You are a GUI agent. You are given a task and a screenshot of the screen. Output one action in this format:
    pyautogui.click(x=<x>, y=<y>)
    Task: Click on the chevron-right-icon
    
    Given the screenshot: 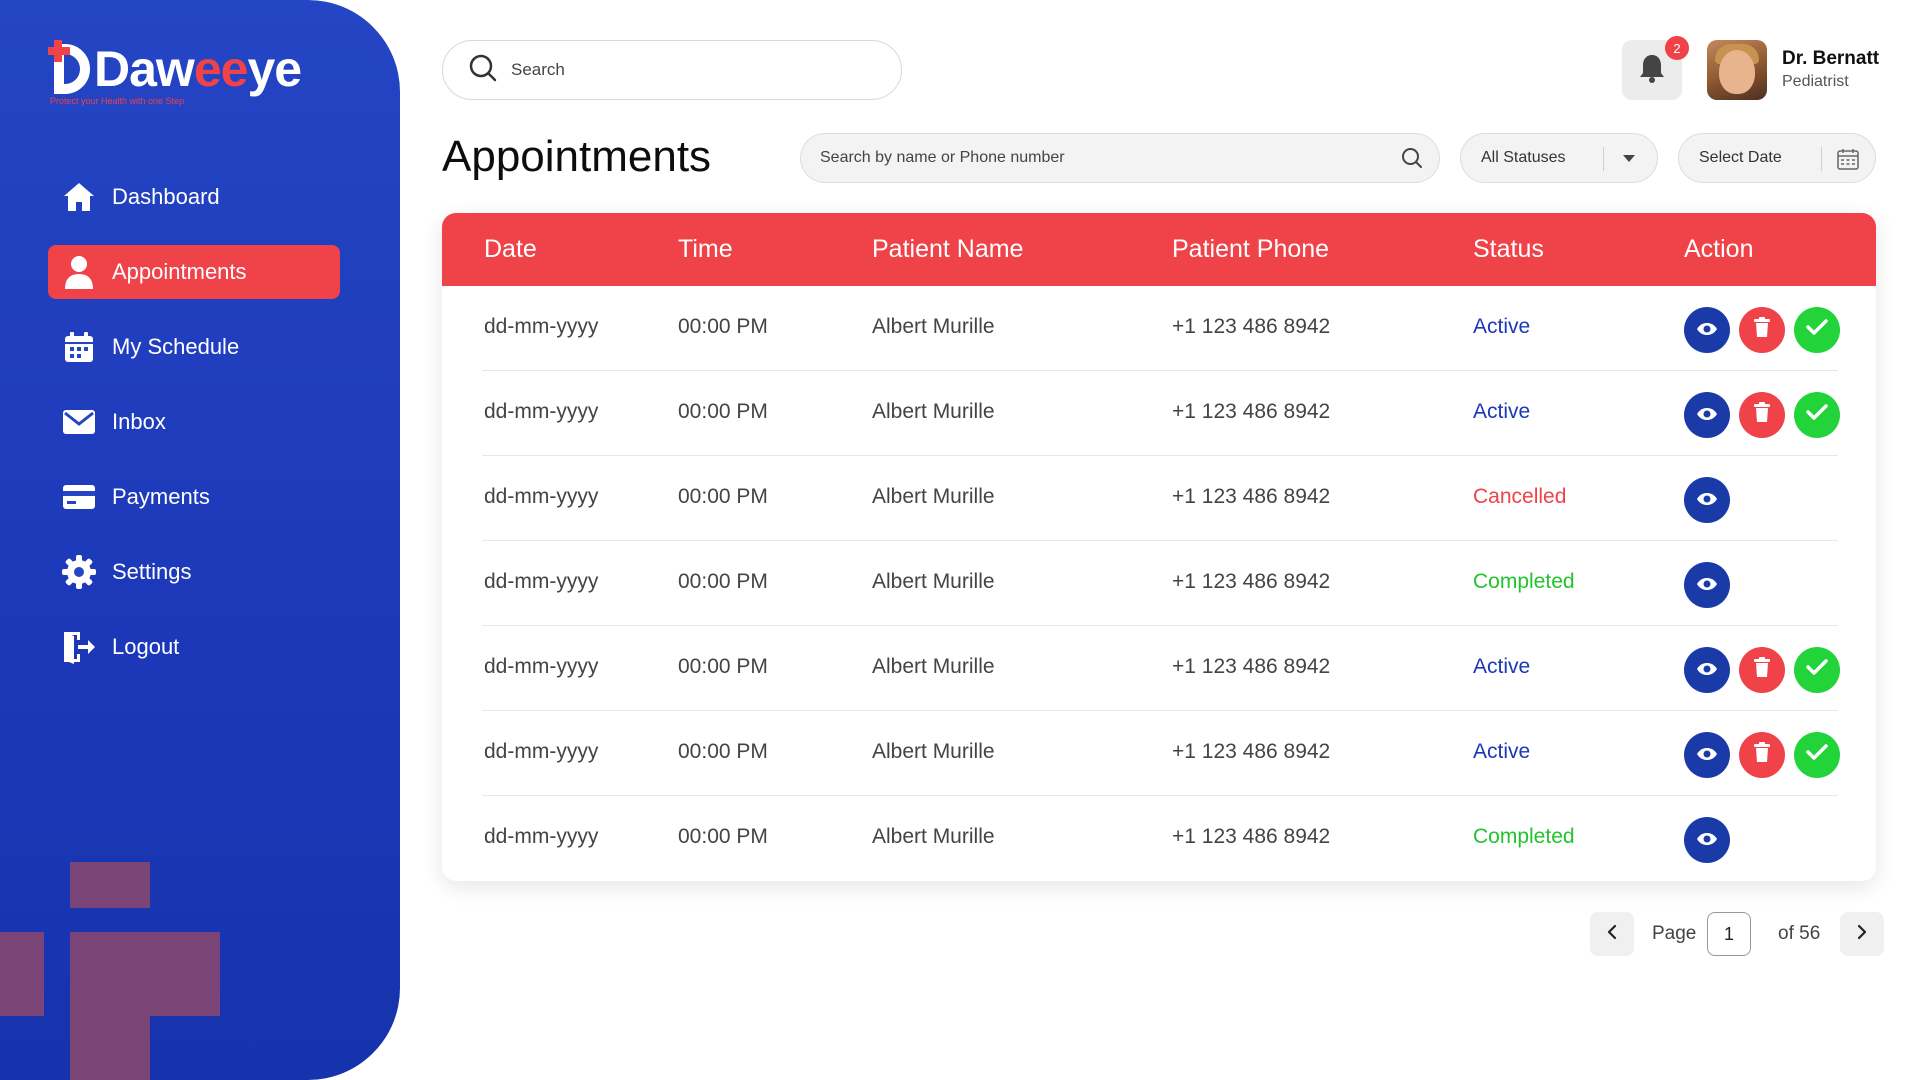 What is the action you would take?
    pyautogui.click(x=1862, y=934)
    